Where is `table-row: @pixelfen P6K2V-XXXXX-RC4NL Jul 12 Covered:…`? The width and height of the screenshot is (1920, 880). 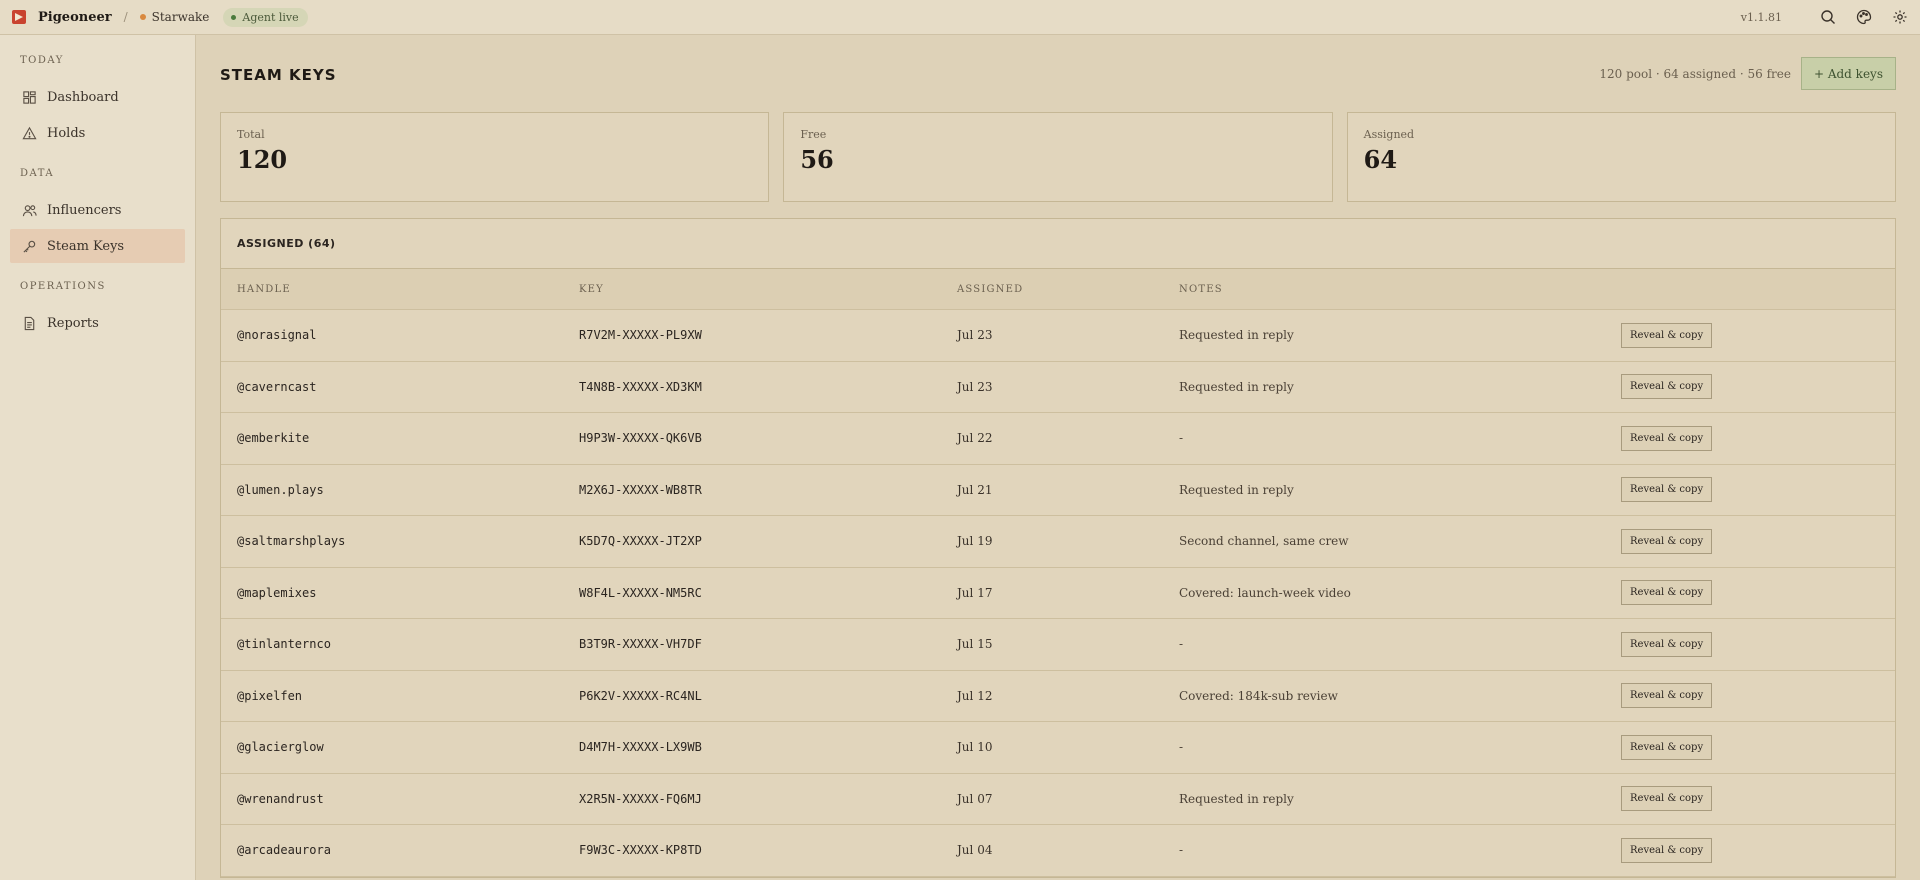 table-row: @pixelfen P6K2V-XXXXX-RC4NL Jul 12 Covered:… is located at coordinates (1058, 696).